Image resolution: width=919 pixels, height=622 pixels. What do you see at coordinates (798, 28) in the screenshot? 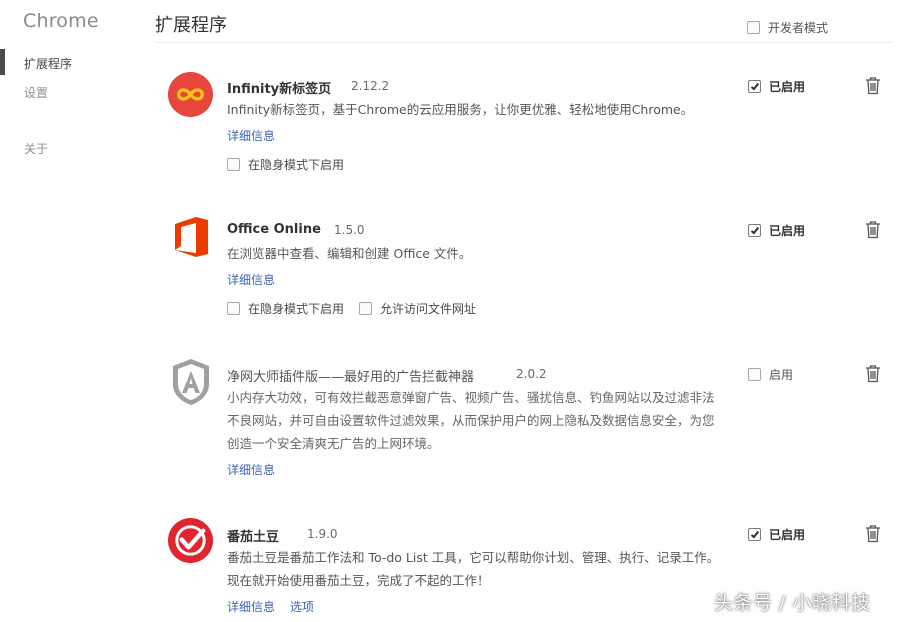
I see `developer-mode-label: 开发者模式` at bounding box center [798, 28].